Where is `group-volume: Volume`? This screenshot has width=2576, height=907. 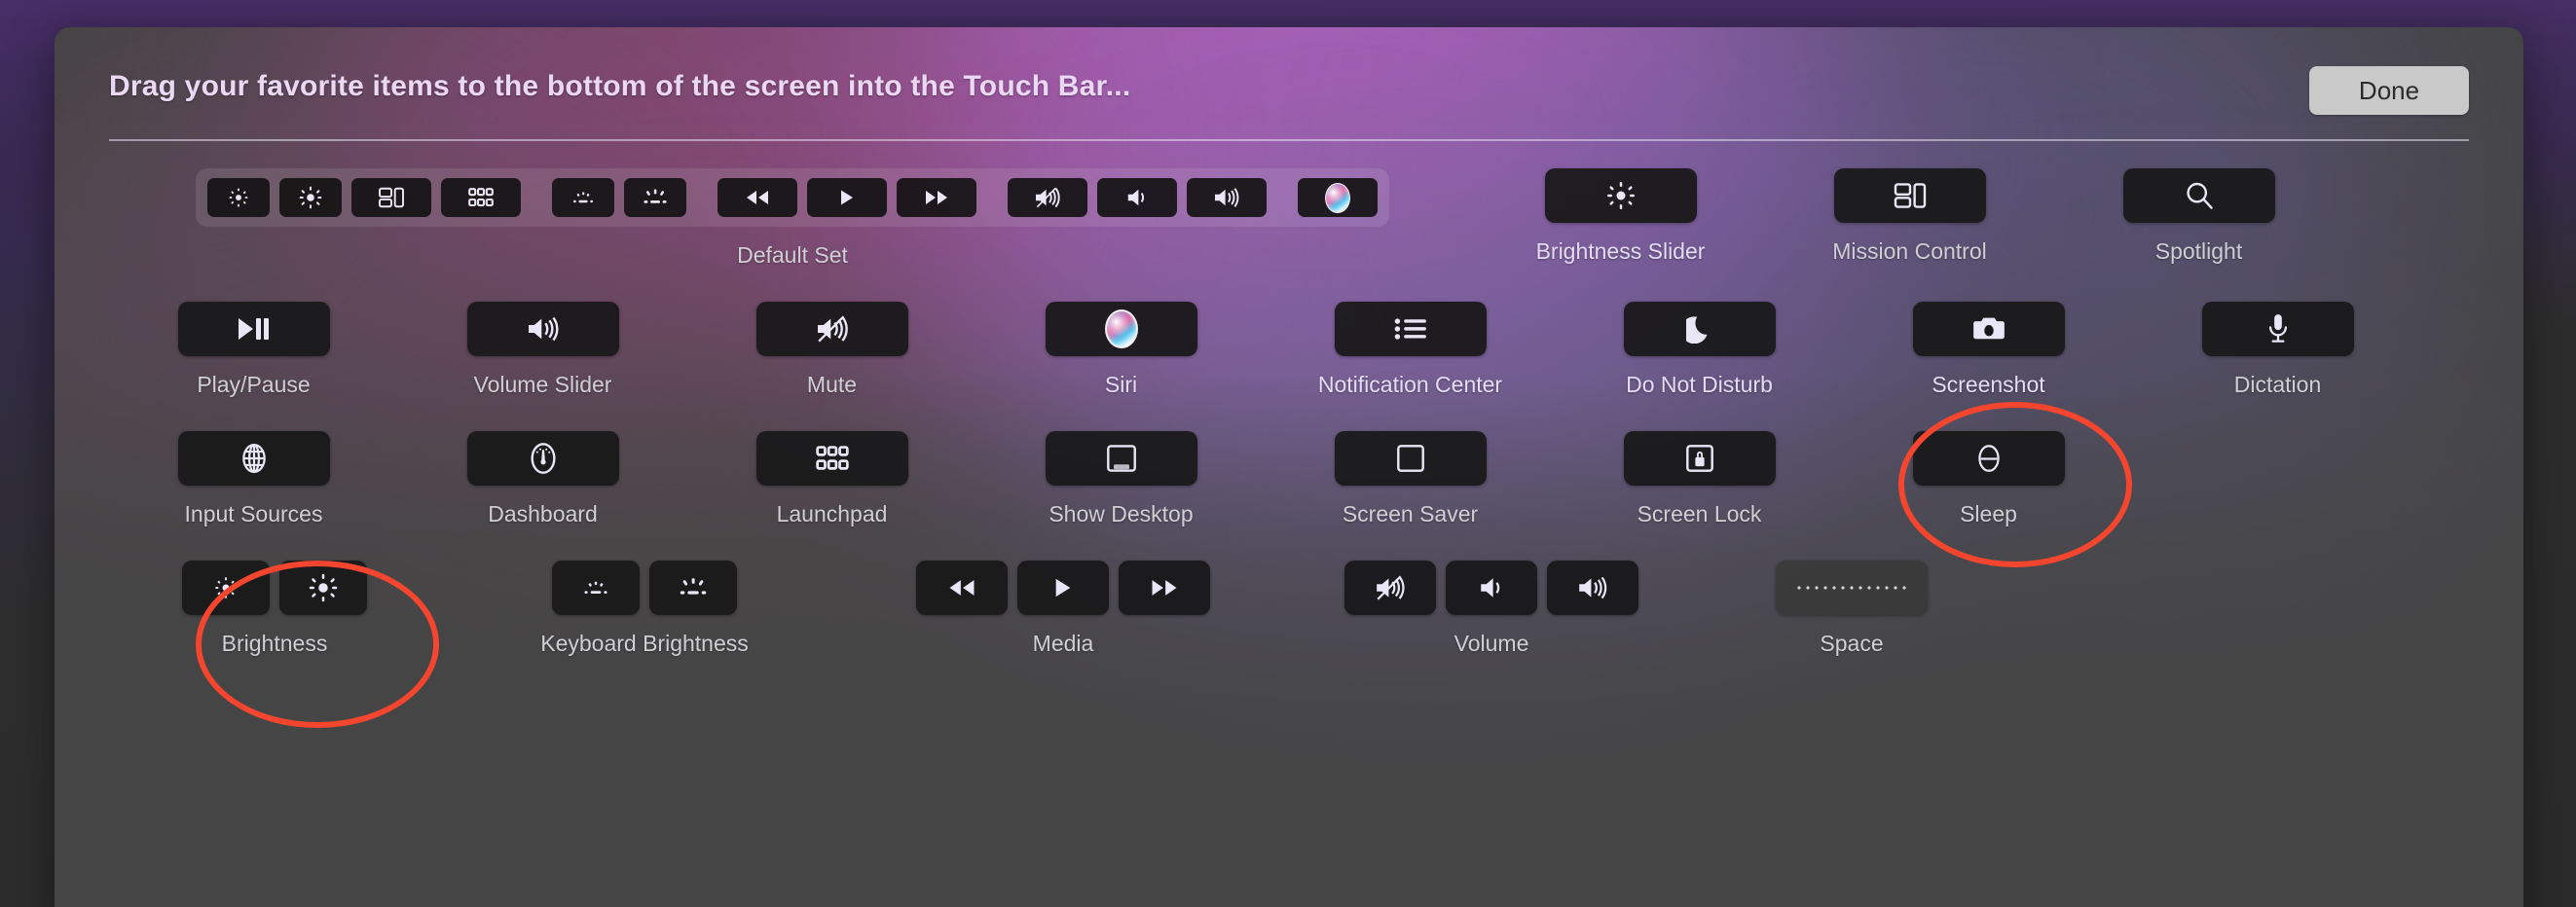
group-volume: Volume is located at coordinates (1491, 609).